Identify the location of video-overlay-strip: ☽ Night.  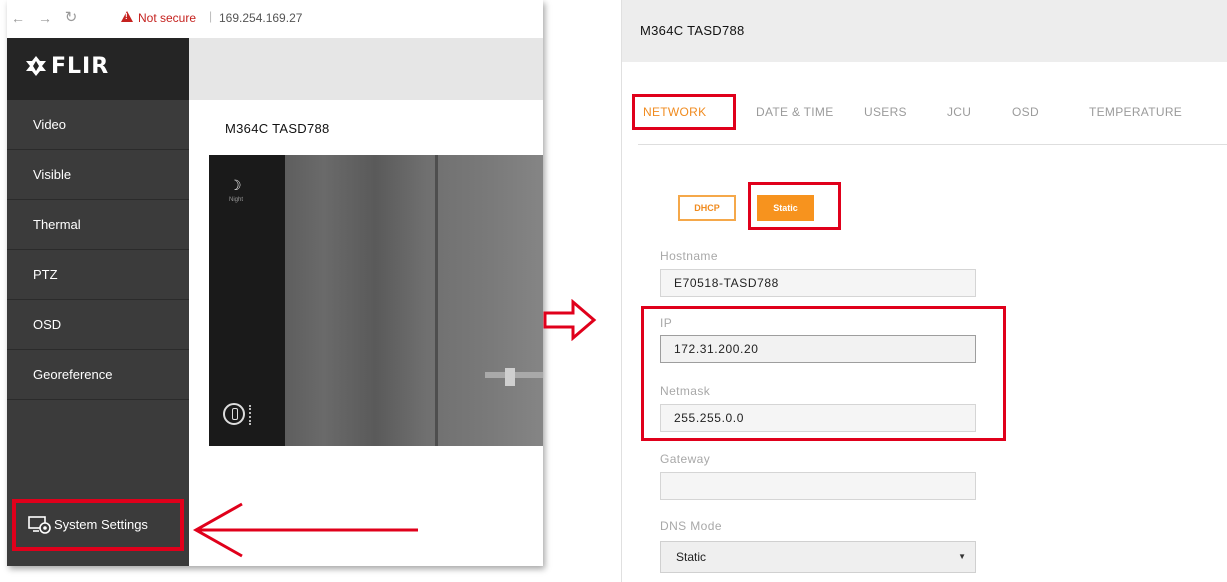
(247, 300).